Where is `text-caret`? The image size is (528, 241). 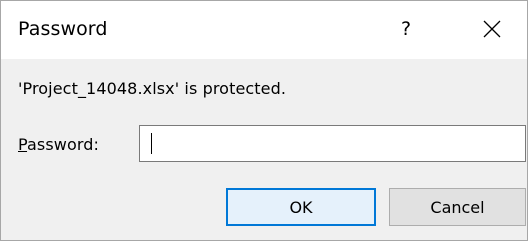
text-caret is located at coordinates (151, 143).